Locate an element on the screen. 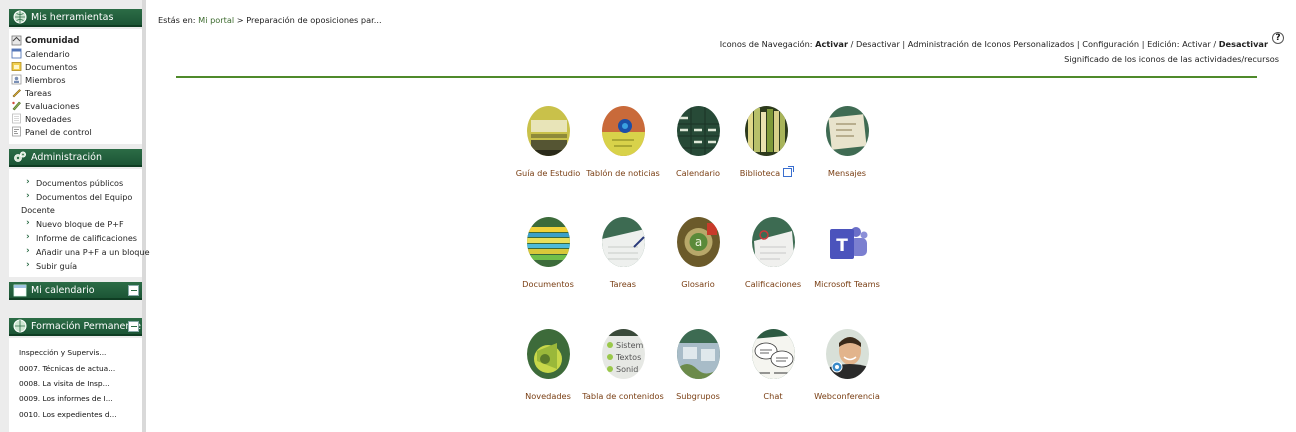  header-divider is located at coordinates (716, 77).